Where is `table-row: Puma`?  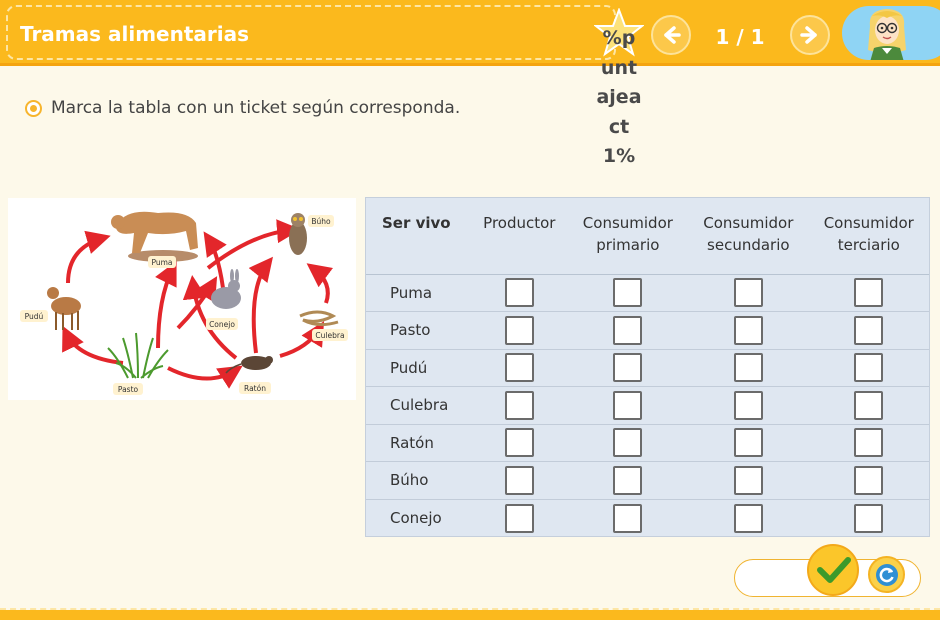
table-row: Puma is located at coordinates (647, 293).